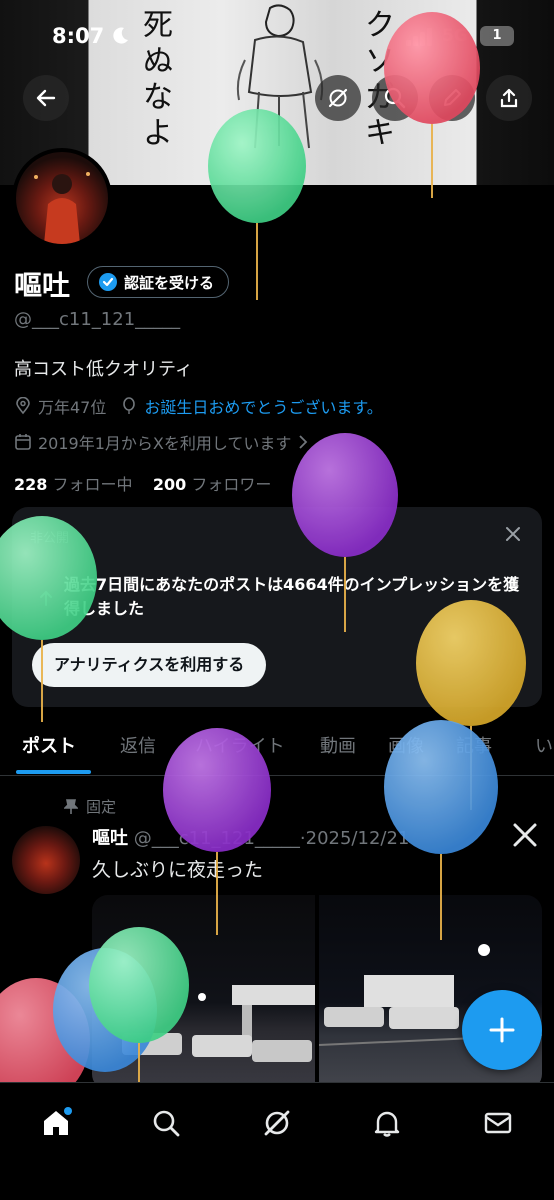 This screenshot has width=554, height=1200. I want to click on get-verified-button: 認証を受ける, so click(158, 282).